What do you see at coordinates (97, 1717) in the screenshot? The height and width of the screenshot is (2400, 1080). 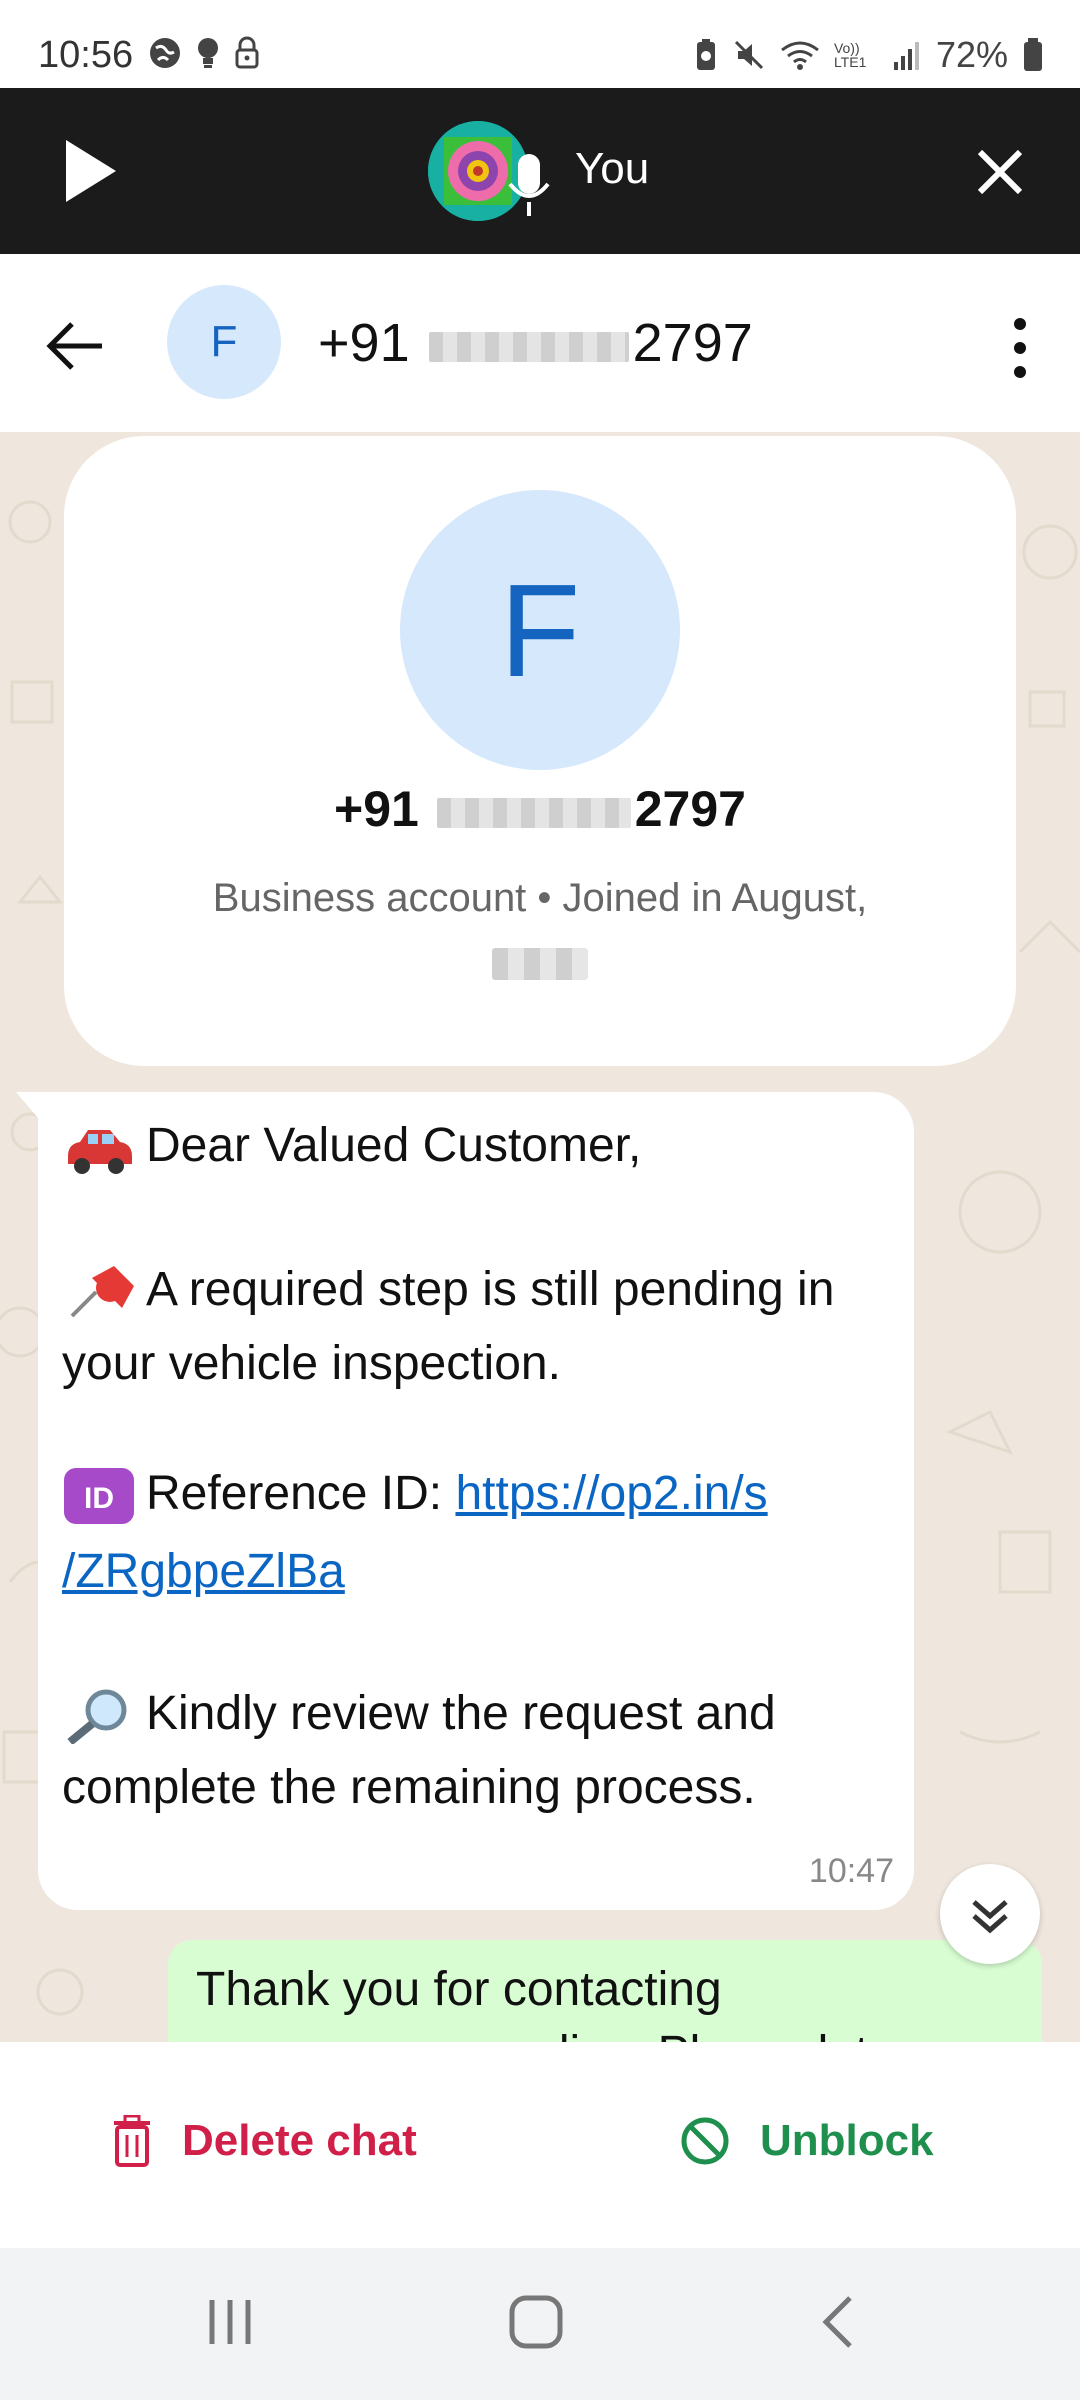 I see `magnifier-icon` at bounding box center [97, 1717].